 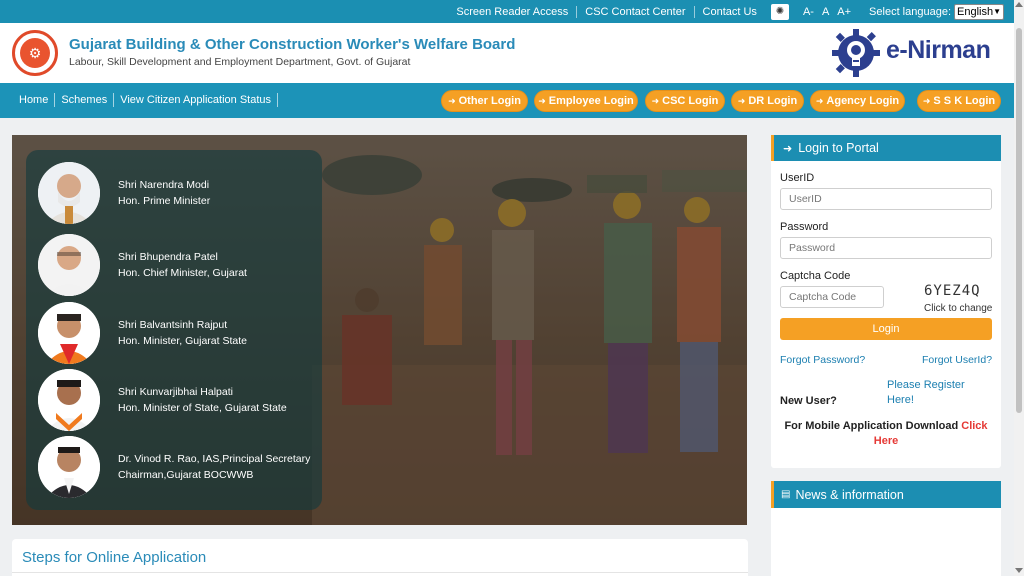 I want to click on ssk-login-label: S S K Login, so click(x=964, y=101).